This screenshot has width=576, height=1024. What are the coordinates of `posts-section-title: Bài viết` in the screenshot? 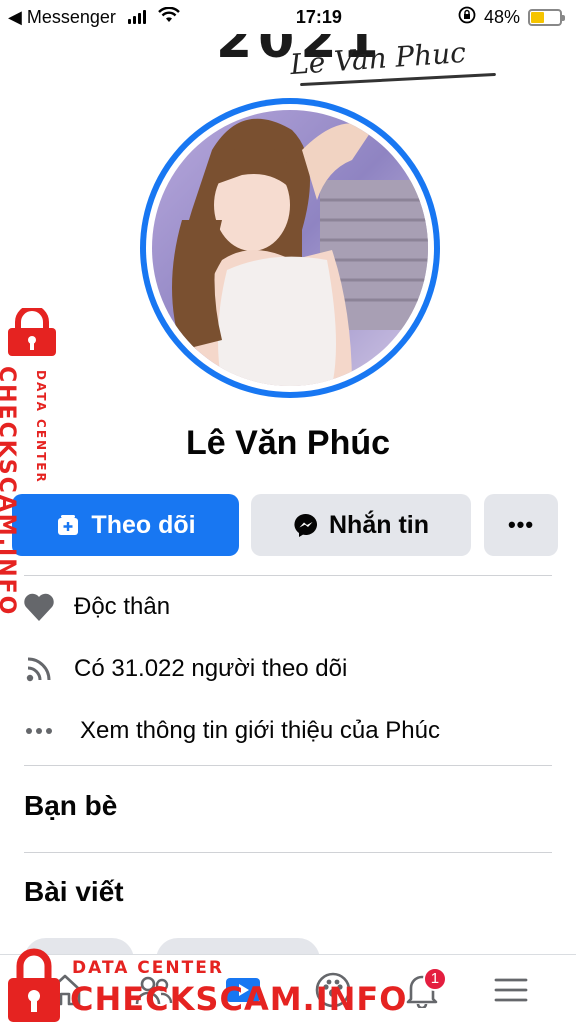 It's located at (74, 891).